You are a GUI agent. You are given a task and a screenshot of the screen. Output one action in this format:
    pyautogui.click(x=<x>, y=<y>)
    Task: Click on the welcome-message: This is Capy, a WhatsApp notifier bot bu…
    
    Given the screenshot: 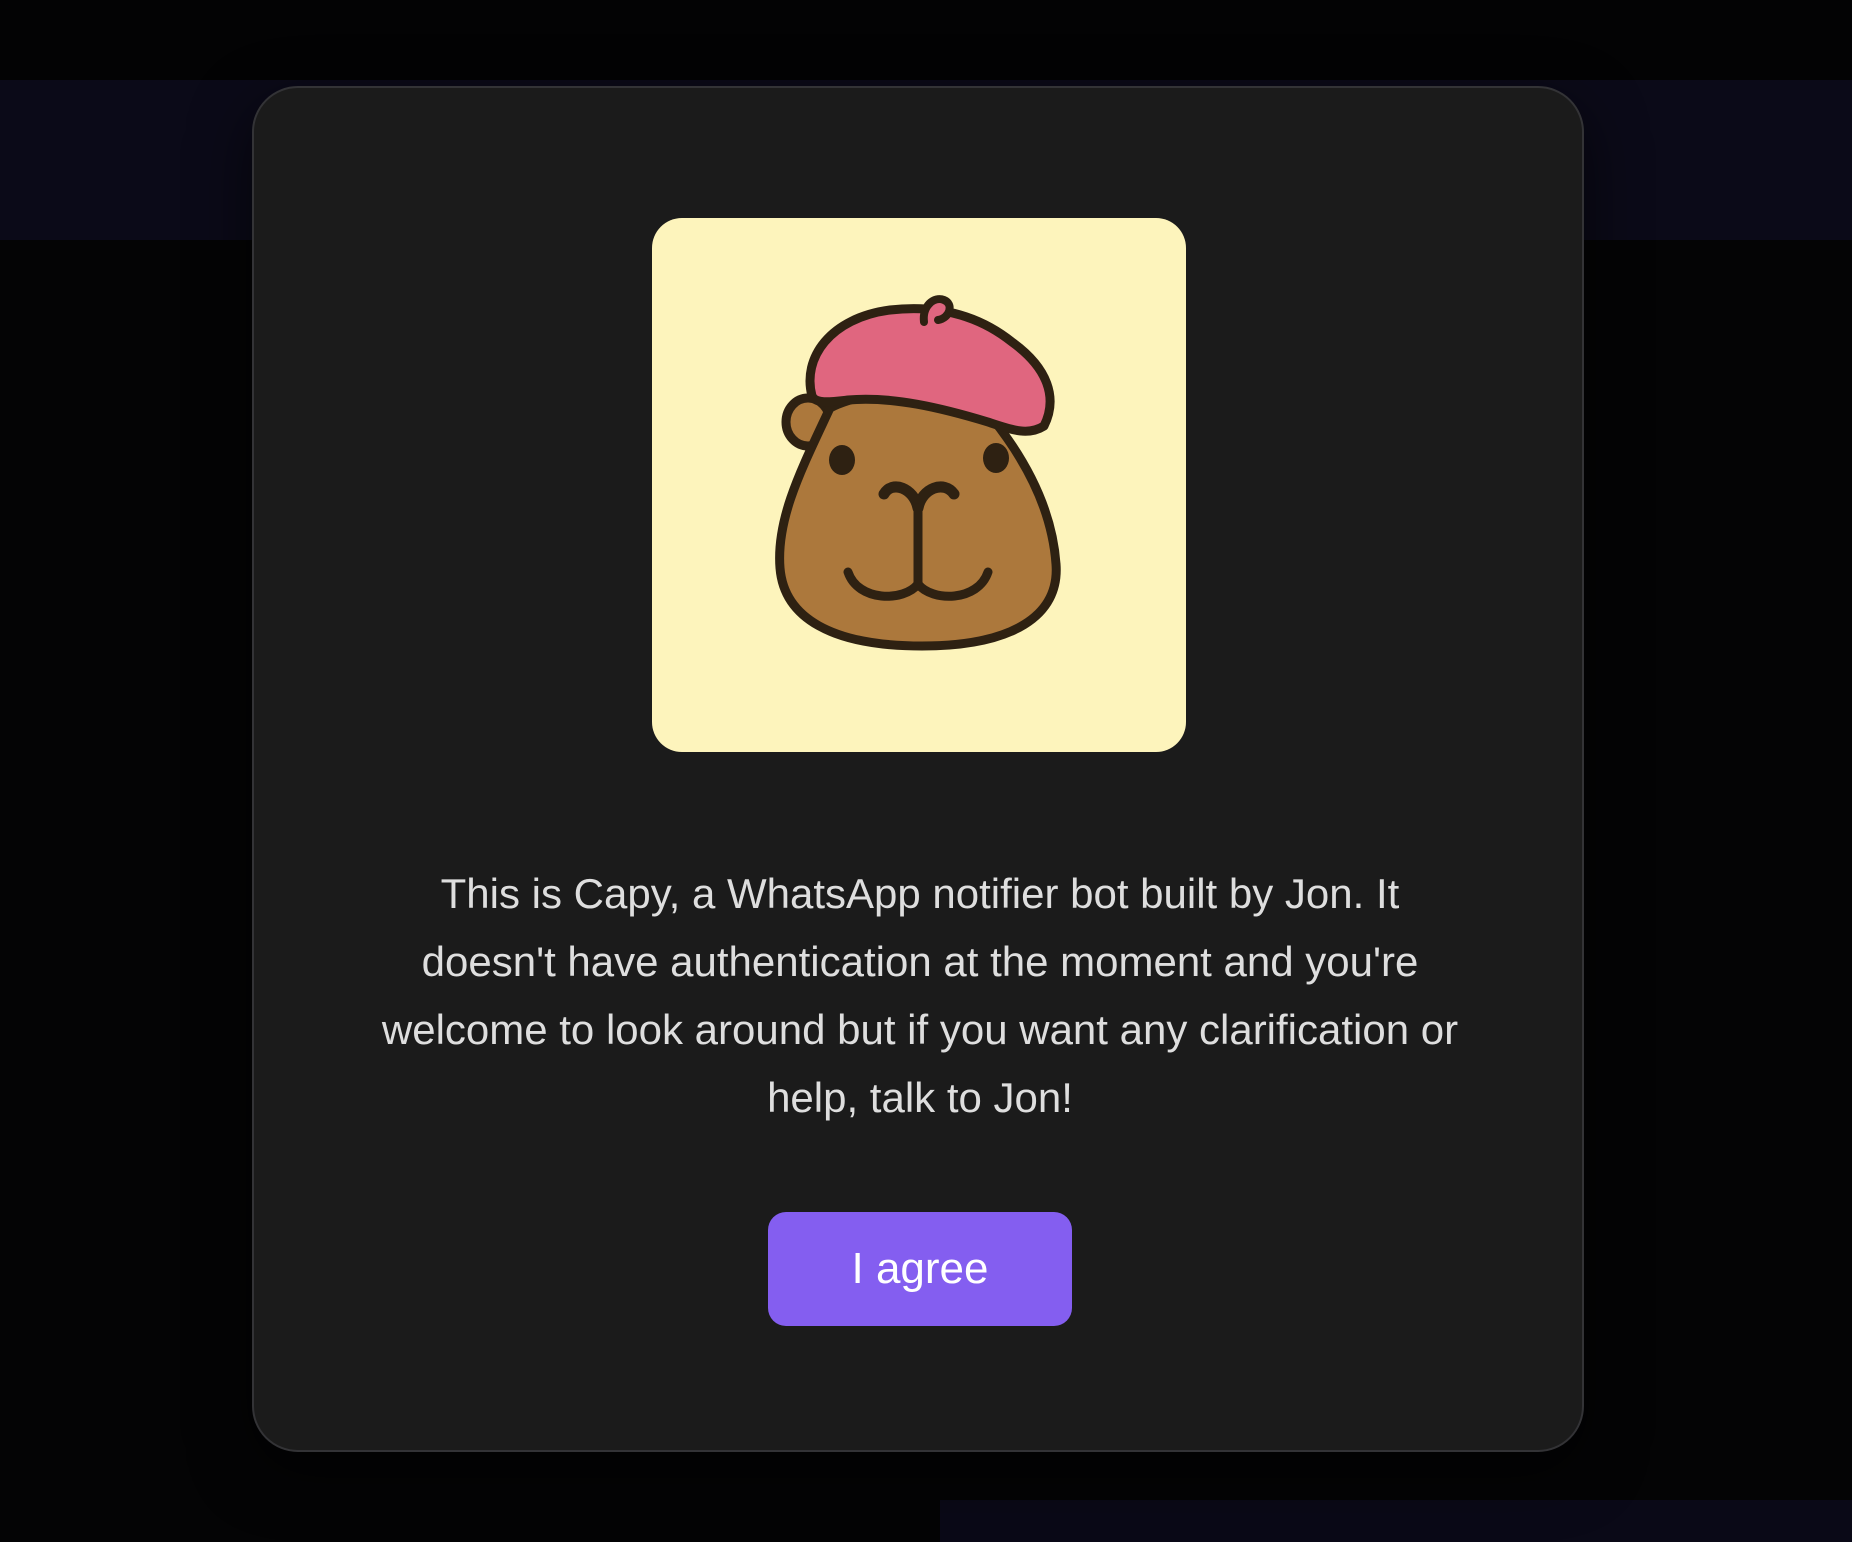 What is the action you would take?
    pyautogui.click(x=920, y=995)
    